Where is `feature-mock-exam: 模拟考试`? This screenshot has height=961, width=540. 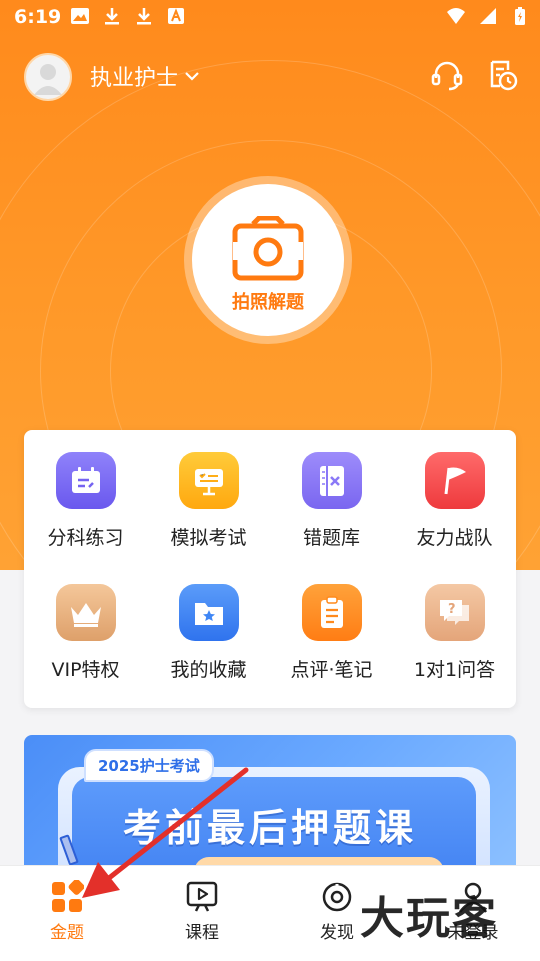 feature-mock-exam: 模拟考试 is located at coordinates (208, 490).